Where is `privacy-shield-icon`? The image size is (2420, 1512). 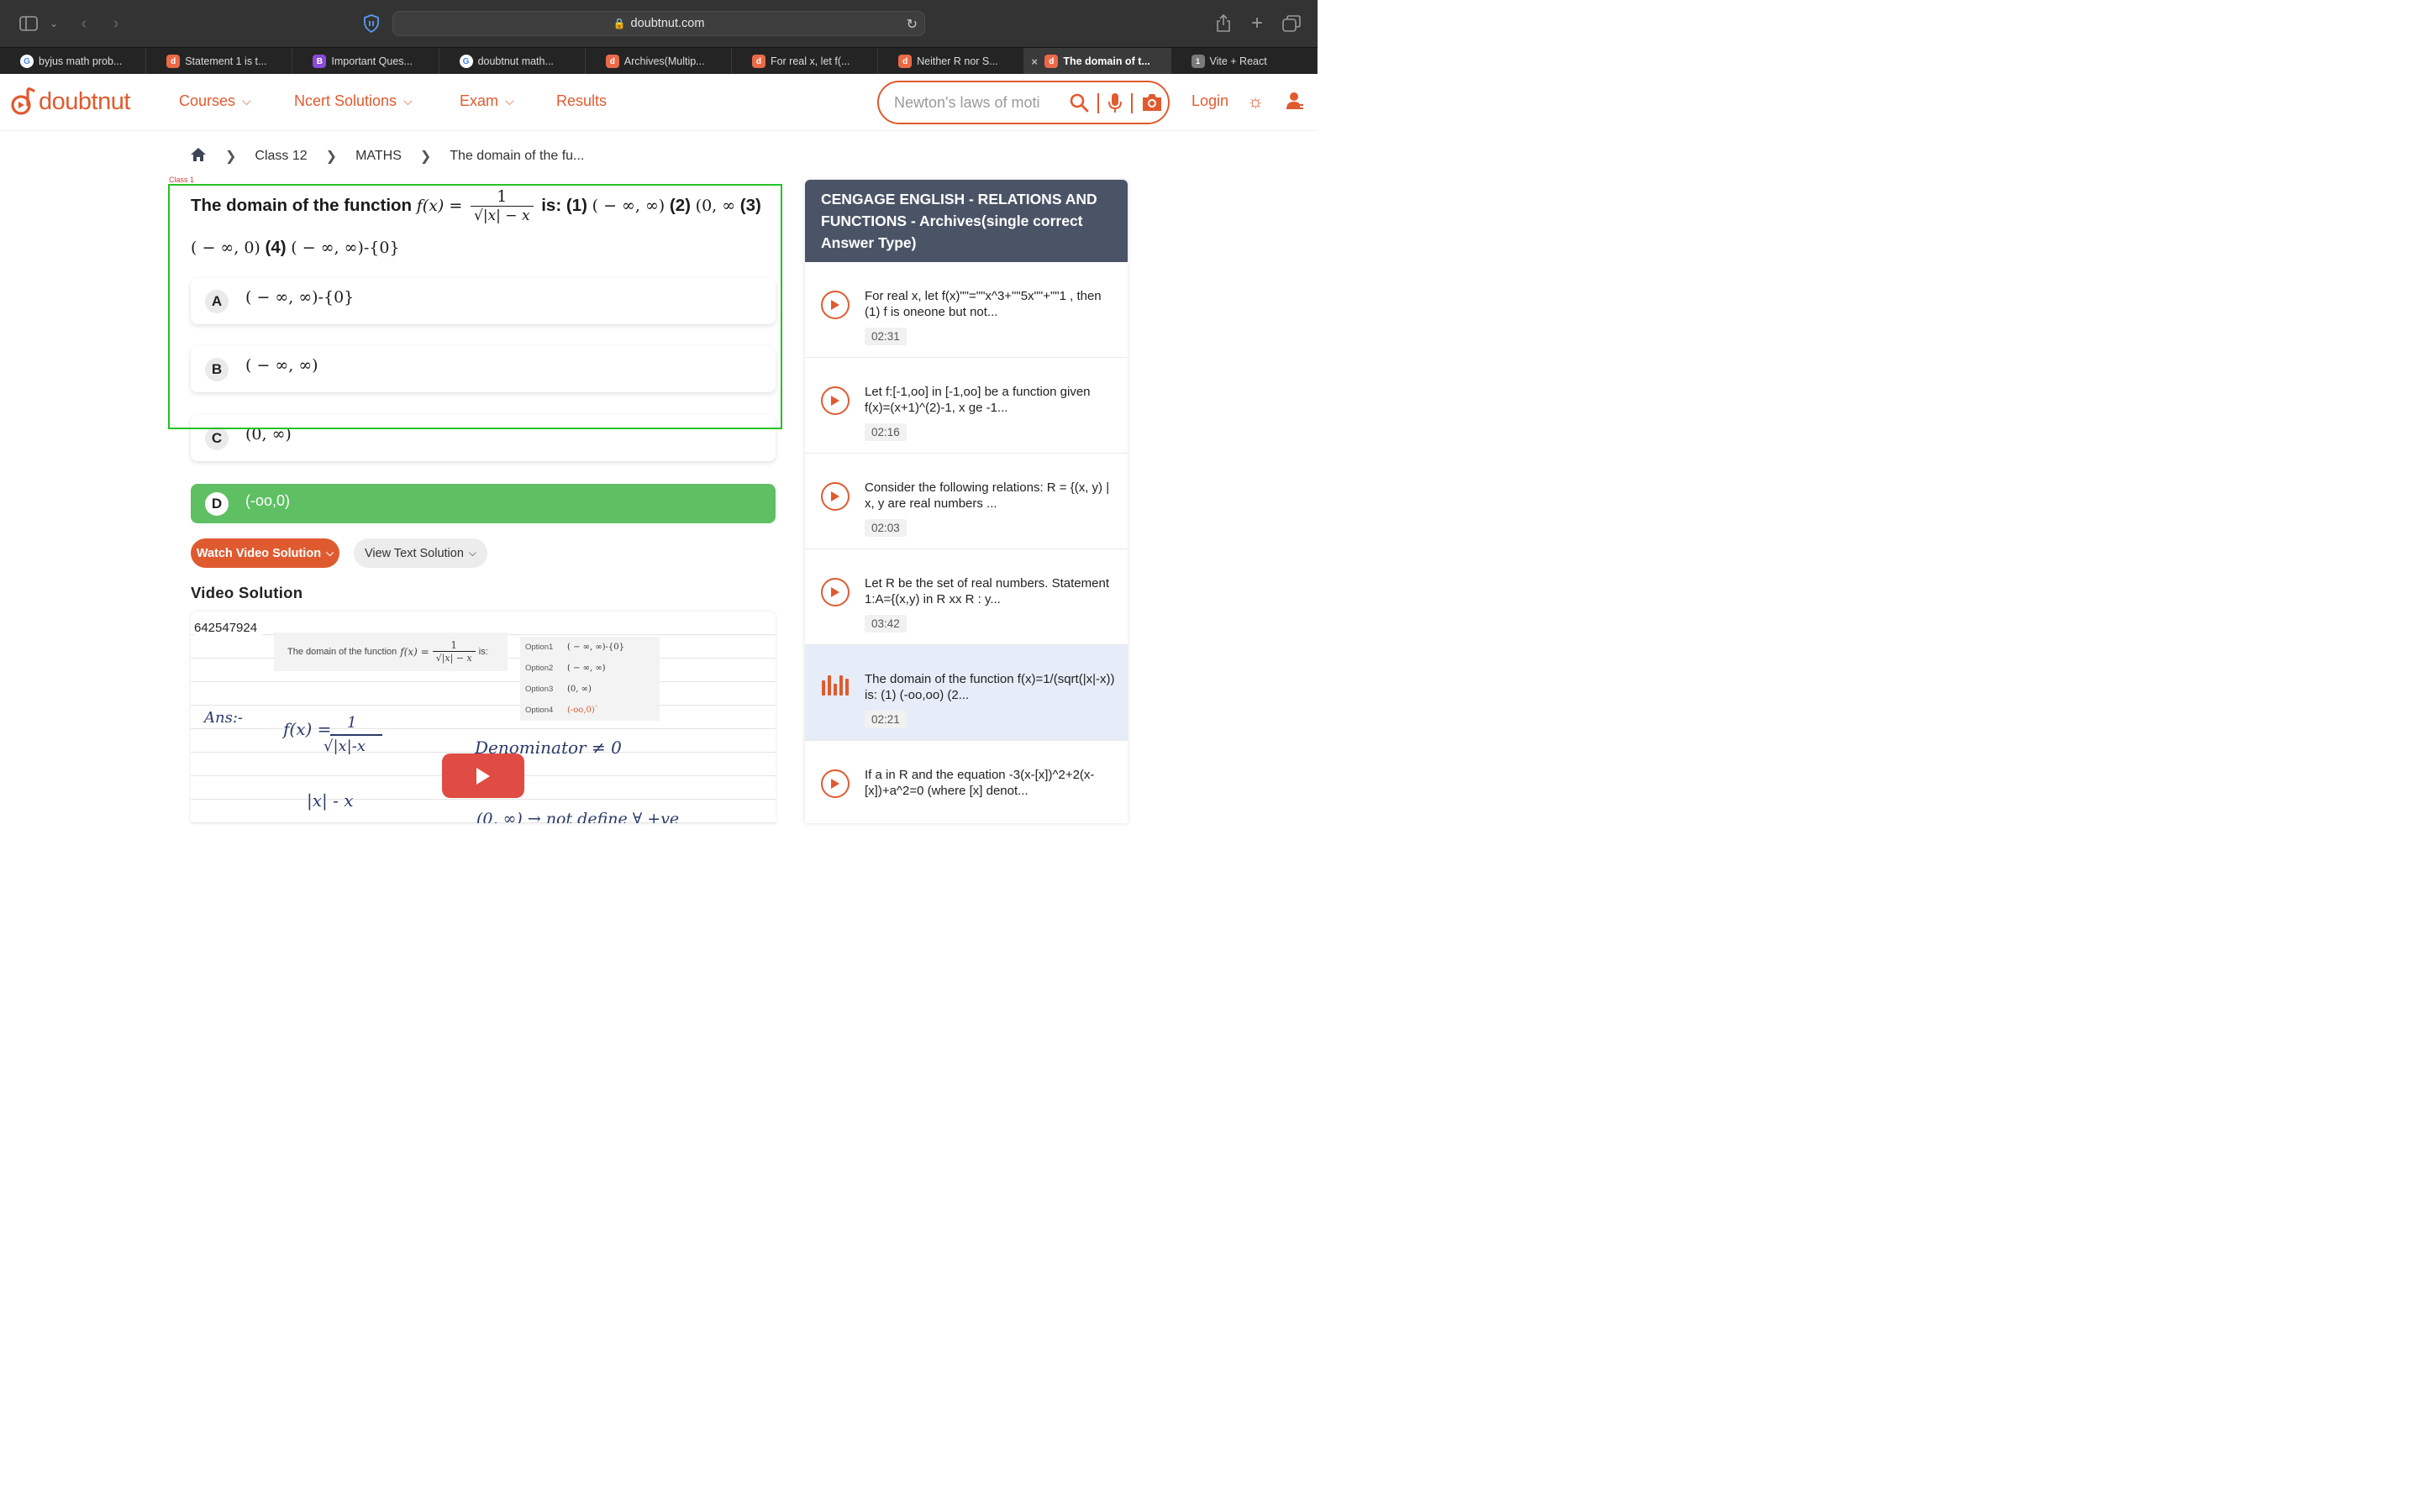
privacy-shield-icon is located at coordinates (371, 23).